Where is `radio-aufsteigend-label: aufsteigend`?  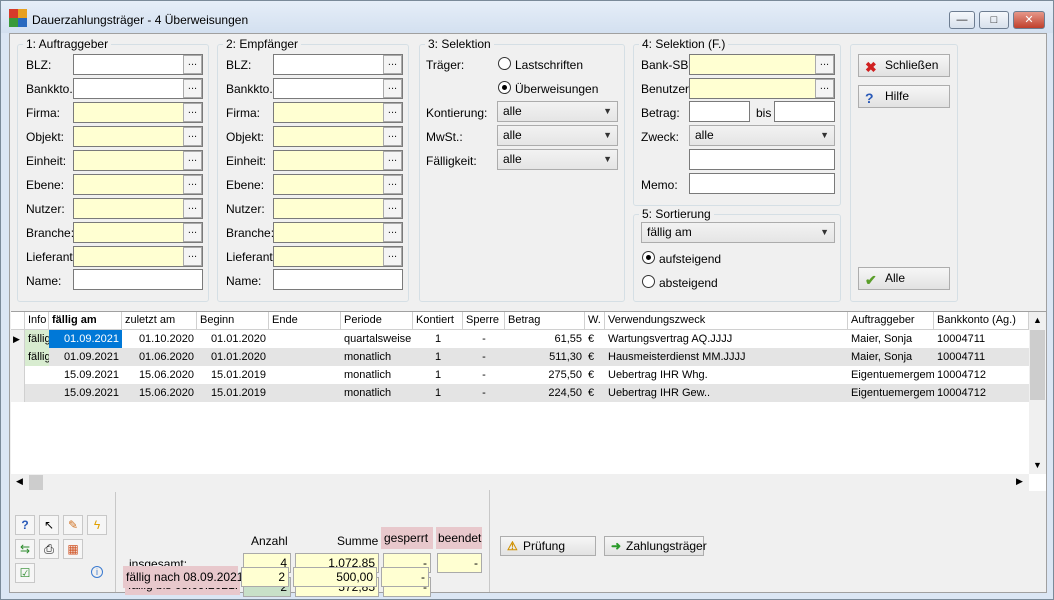 radio-aufsteigend-label: aufsteigend is located at coordinates (690, 259).